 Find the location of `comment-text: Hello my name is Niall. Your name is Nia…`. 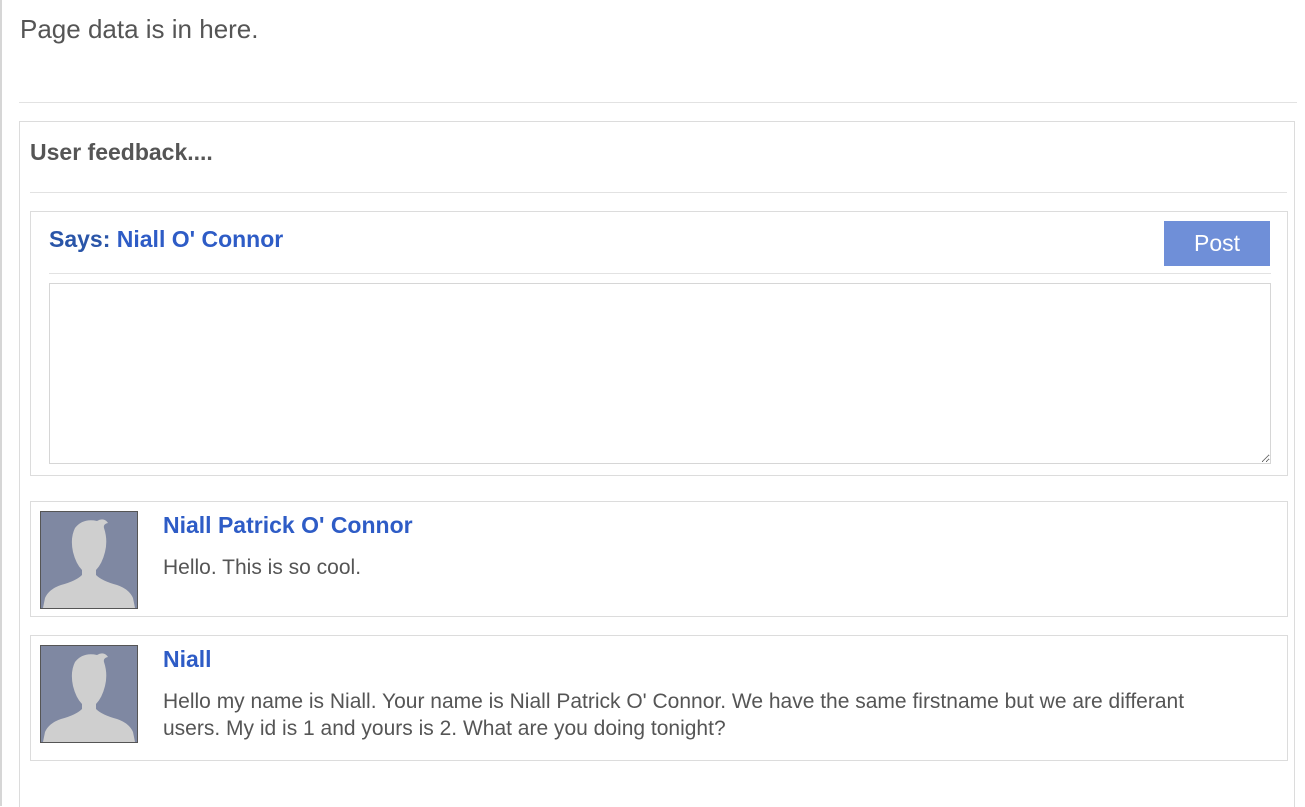

comment-text: Hello my name is Niall. Your name is Nia… is located at coordinates (674, 715).